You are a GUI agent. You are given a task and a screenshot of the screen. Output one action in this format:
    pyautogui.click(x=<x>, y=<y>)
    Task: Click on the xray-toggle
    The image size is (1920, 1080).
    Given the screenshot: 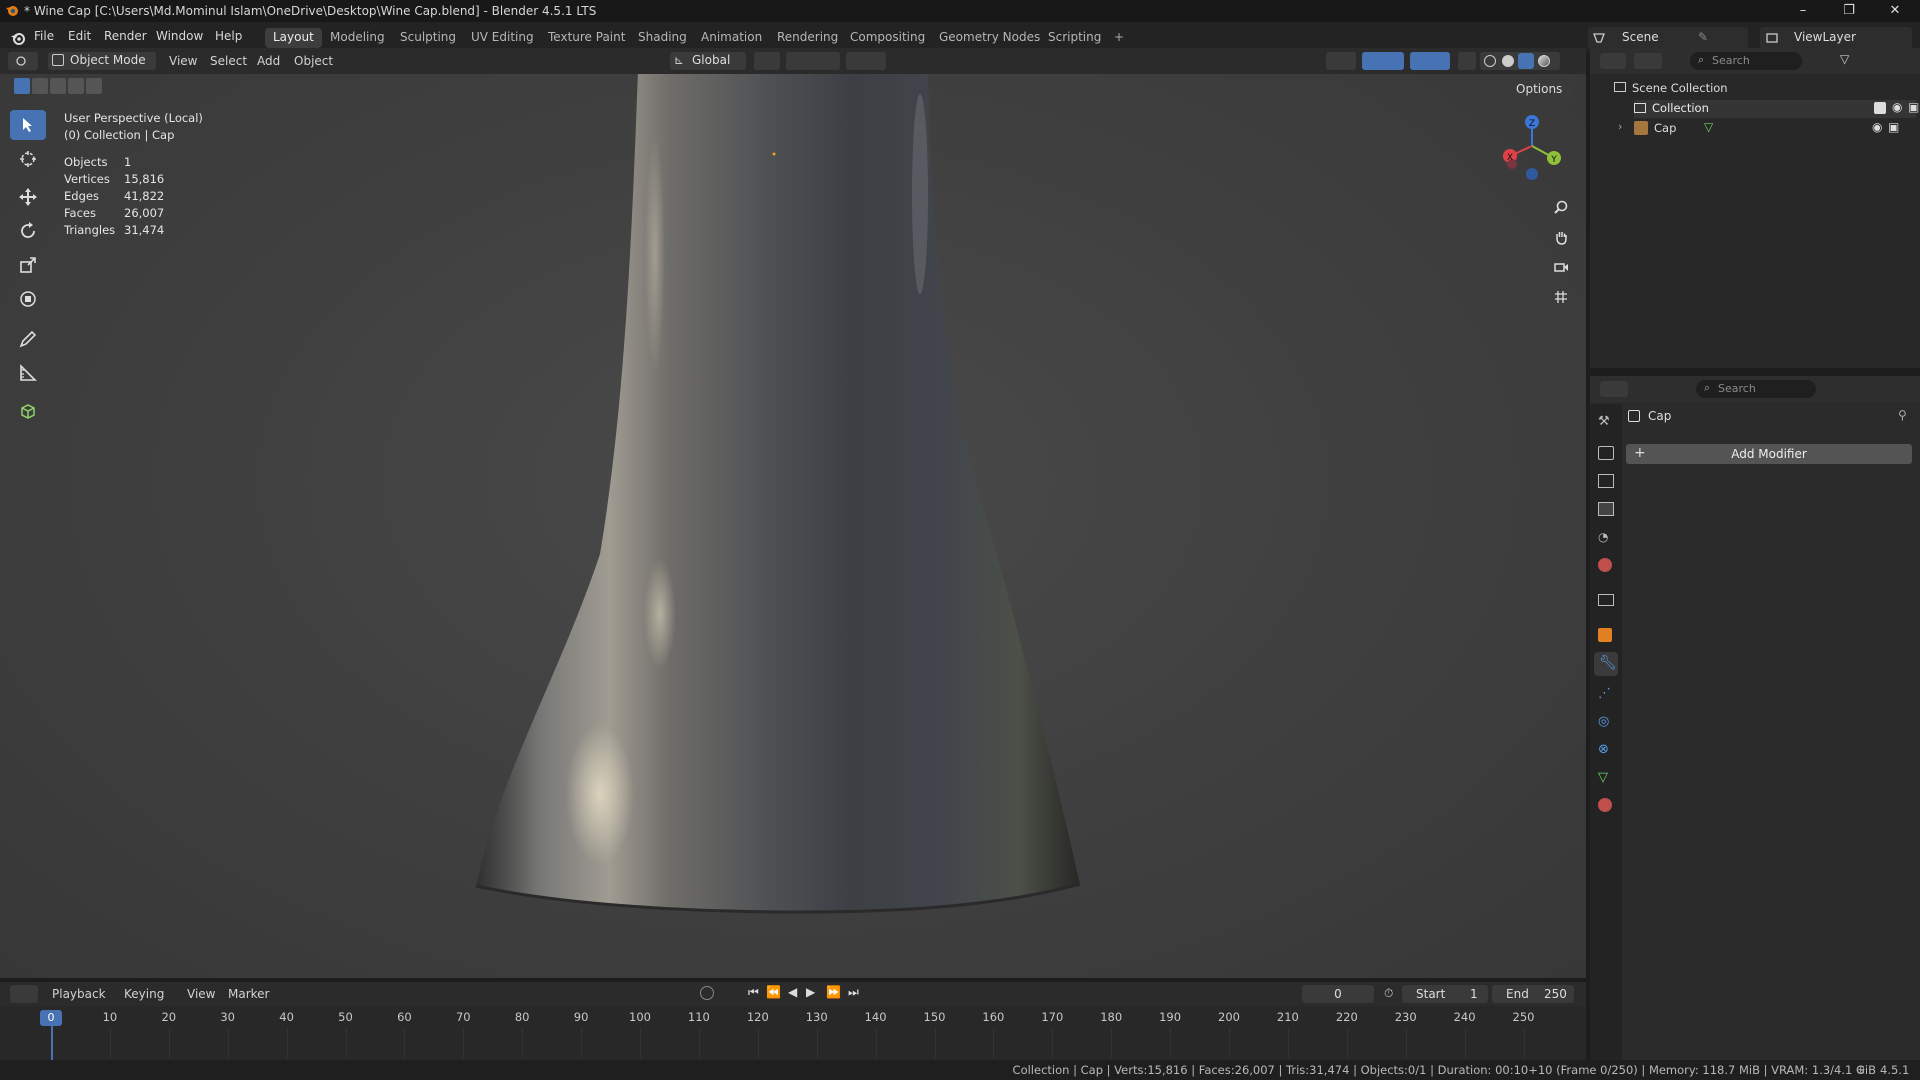 What is the action you would take?
    pyautogui.click(x=1467, y=61)
    